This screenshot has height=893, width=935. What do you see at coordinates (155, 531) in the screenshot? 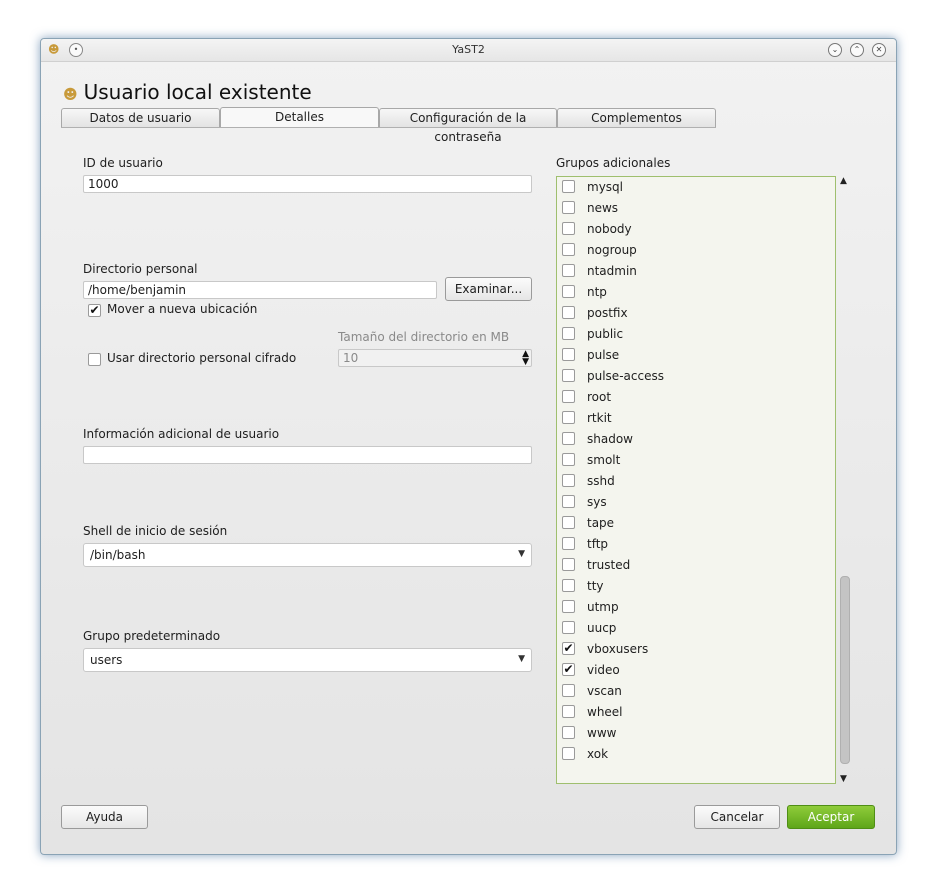
I see `login-shell-label: Shell de inicio de sesión` at bounding box center [155, 531].